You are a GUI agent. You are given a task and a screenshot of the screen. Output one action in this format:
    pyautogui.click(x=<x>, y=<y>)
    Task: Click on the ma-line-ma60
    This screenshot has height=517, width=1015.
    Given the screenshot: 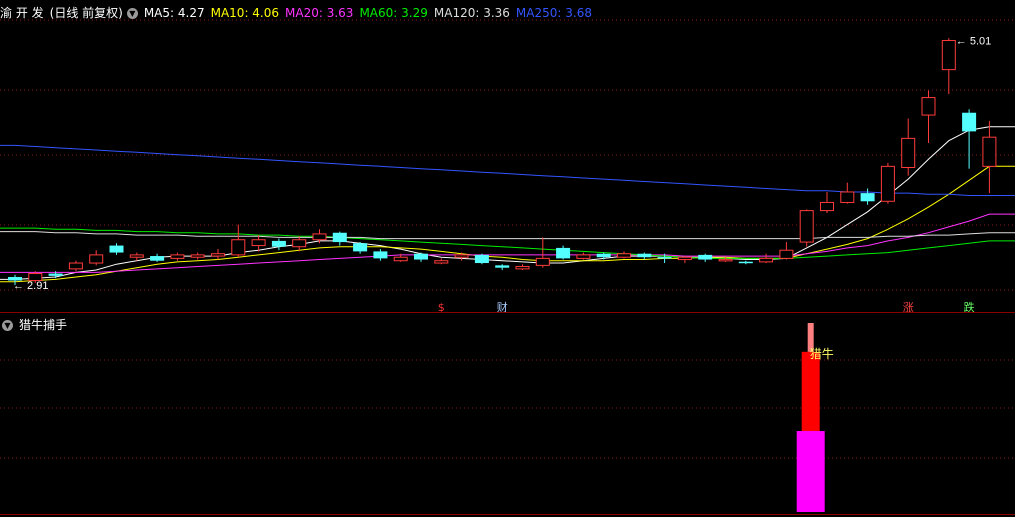 What is the action you would take?
    pyautogui.click(x=507, y=243)
    